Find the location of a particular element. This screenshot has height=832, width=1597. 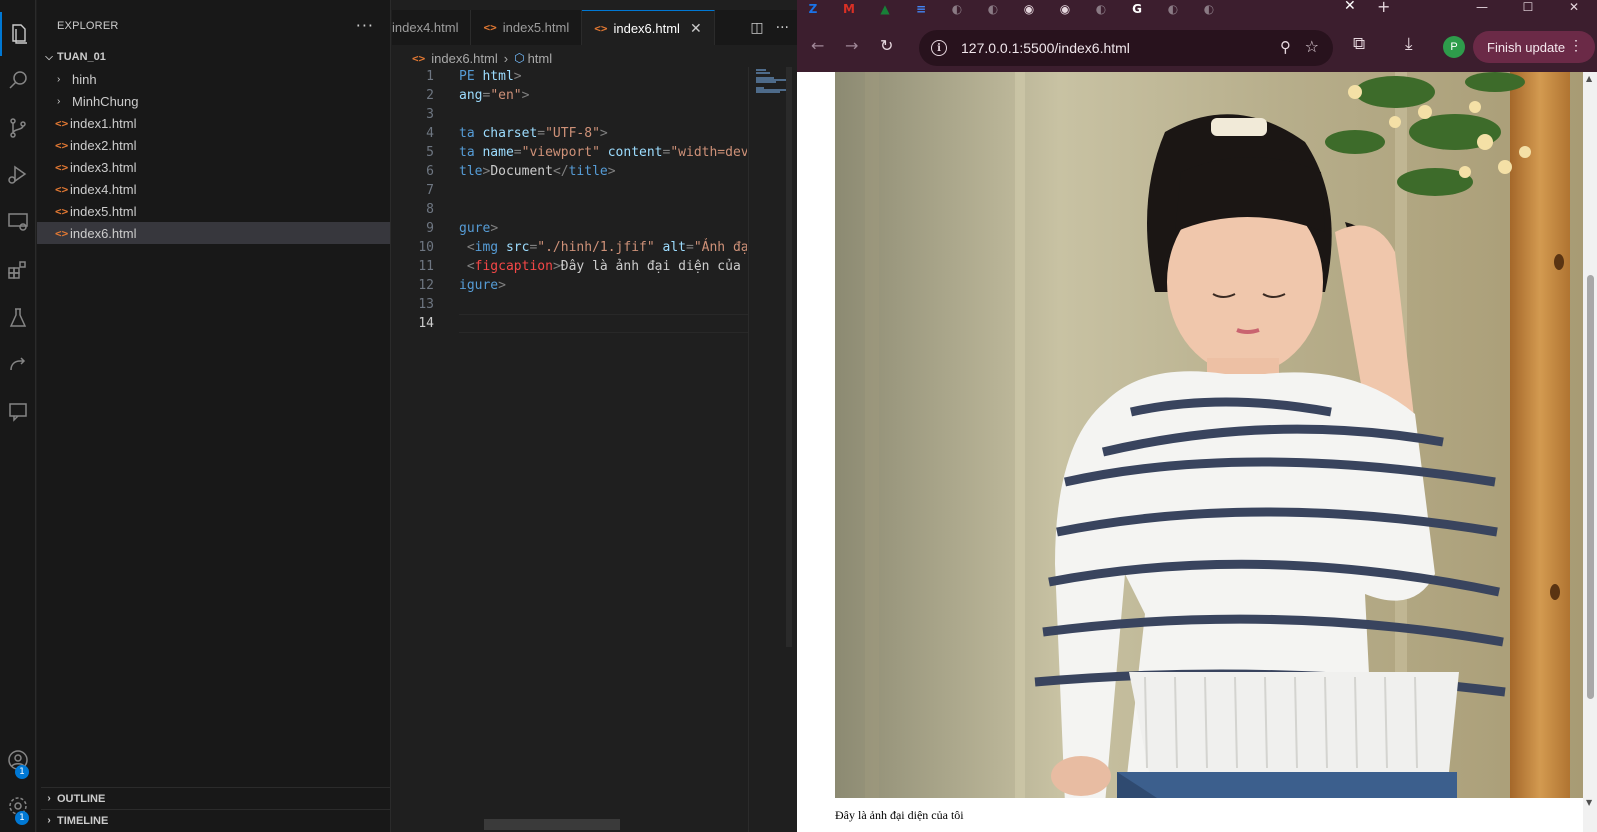

code-line: 1 PE html> is located at coordinates (569, 76).